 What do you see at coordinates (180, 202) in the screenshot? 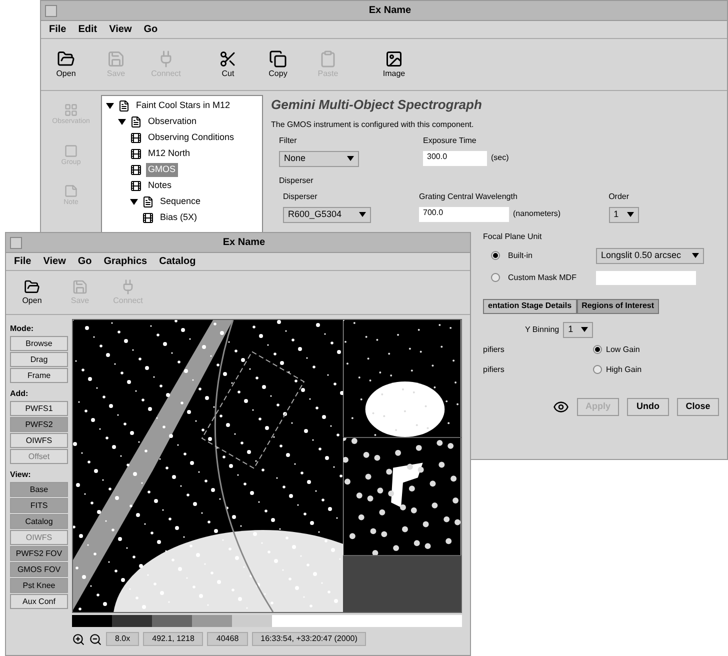
I see `tree-item: Sequence` at bounding box center [180, 202].